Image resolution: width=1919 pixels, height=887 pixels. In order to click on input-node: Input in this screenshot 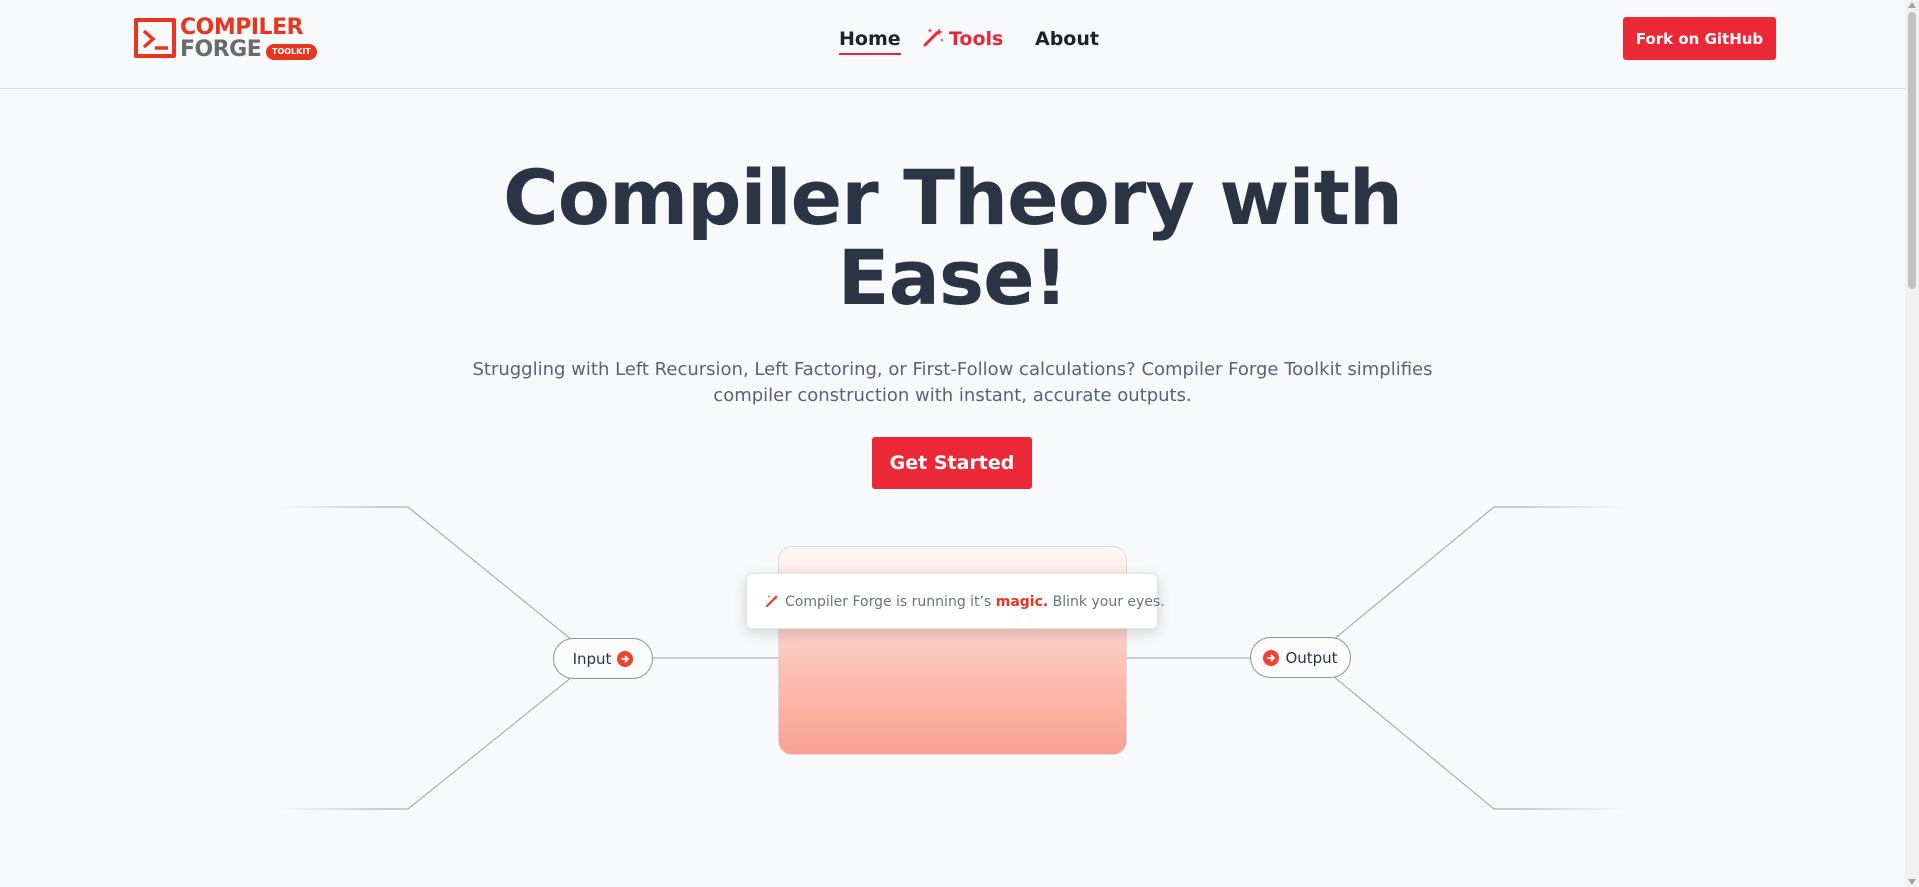, I will do `click(603, 658)`.